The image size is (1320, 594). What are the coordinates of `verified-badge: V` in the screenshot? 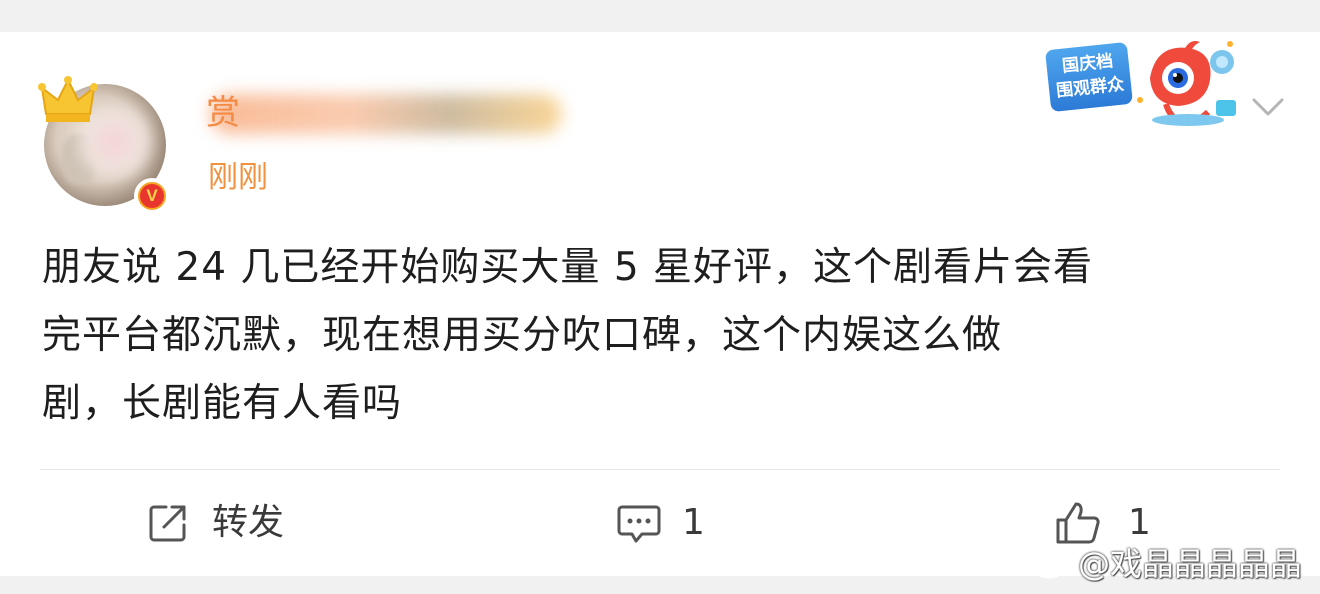 It's located at (152, 196).